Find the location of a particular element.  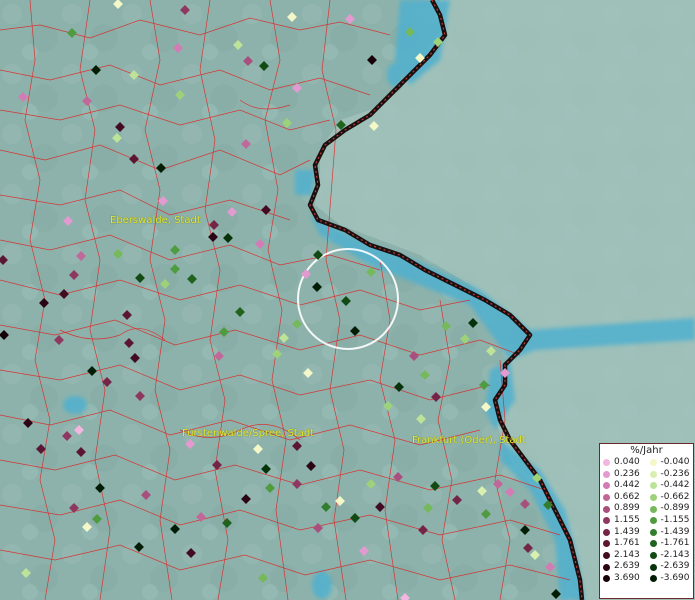

legend-value: 1.761 is located at coordinates (627, 543).